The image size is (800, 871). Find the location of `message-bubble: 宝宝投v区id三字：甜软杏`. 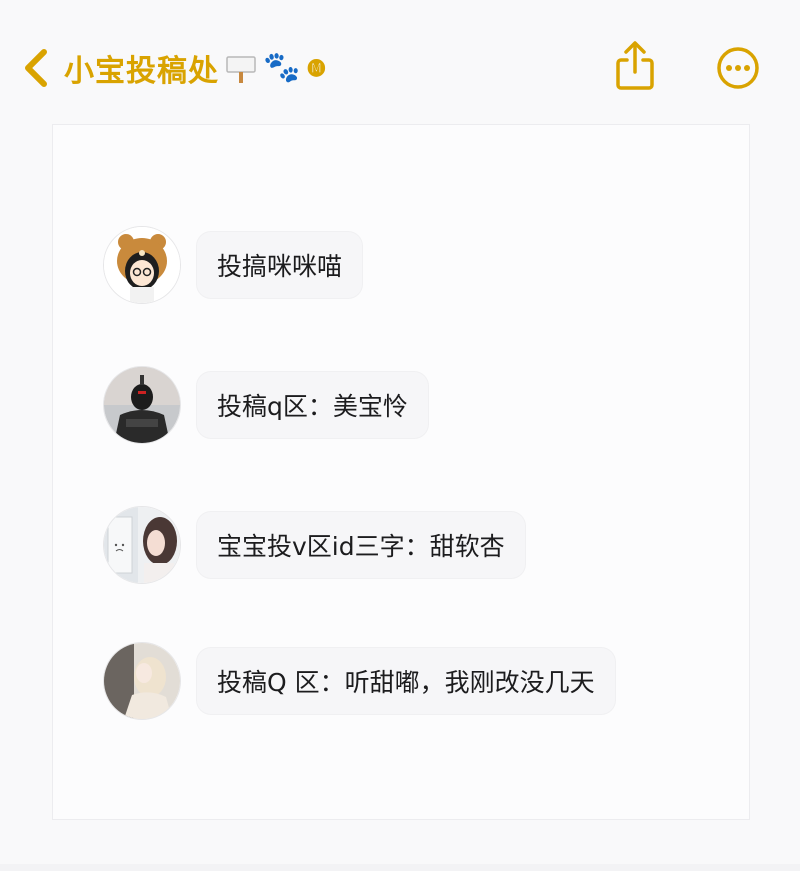

message-bubble: 宝宝投v区id三字：甜软杏 is located at coordinates (361, 545).